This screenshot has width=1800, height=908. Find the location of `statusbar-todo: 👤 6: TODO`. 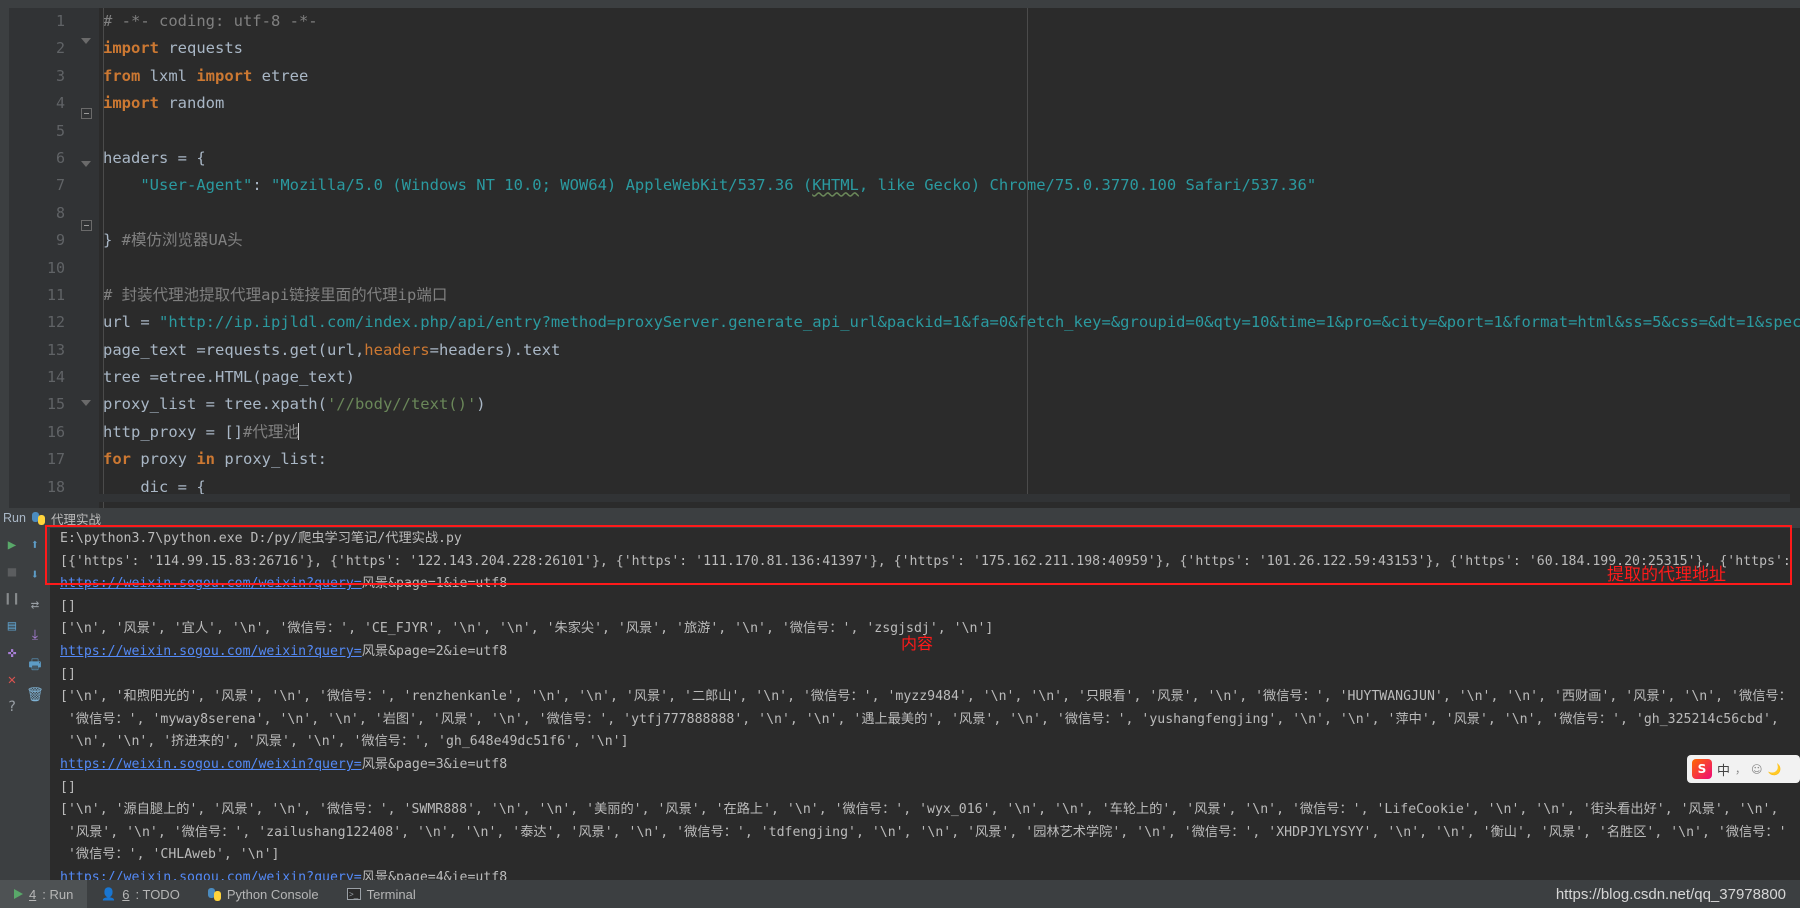

statusbar-todo: 👤 6: TODO is located at coordinates (140, 894).